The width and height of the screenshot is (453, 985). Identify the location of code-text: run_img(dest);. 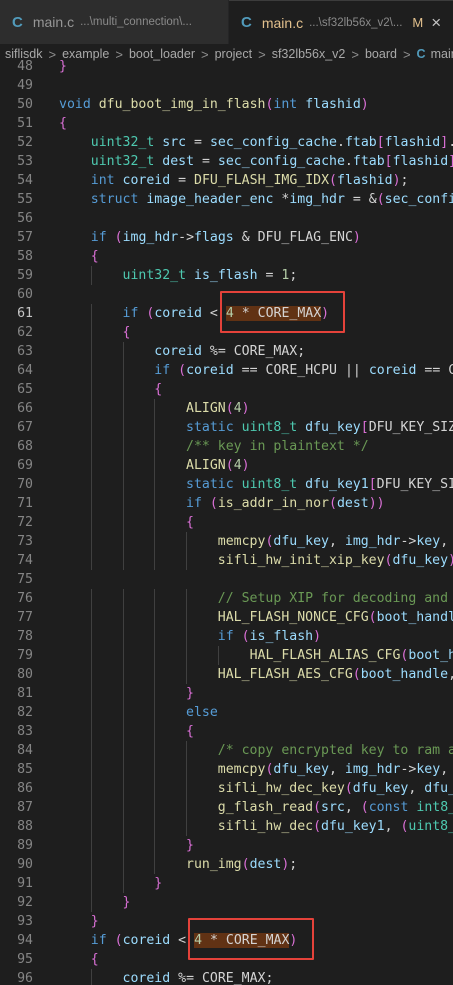
(242, 864).